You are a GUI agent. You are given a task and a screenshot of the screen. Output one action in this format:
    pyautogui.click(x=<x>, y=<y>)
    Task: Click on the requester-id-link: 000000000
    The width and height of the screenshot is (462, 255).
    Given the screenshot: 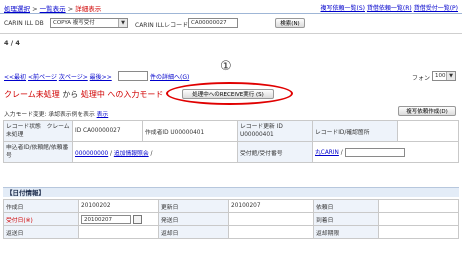 What is the action you would take?
    pyautogui.click(x=91, y=154)
    